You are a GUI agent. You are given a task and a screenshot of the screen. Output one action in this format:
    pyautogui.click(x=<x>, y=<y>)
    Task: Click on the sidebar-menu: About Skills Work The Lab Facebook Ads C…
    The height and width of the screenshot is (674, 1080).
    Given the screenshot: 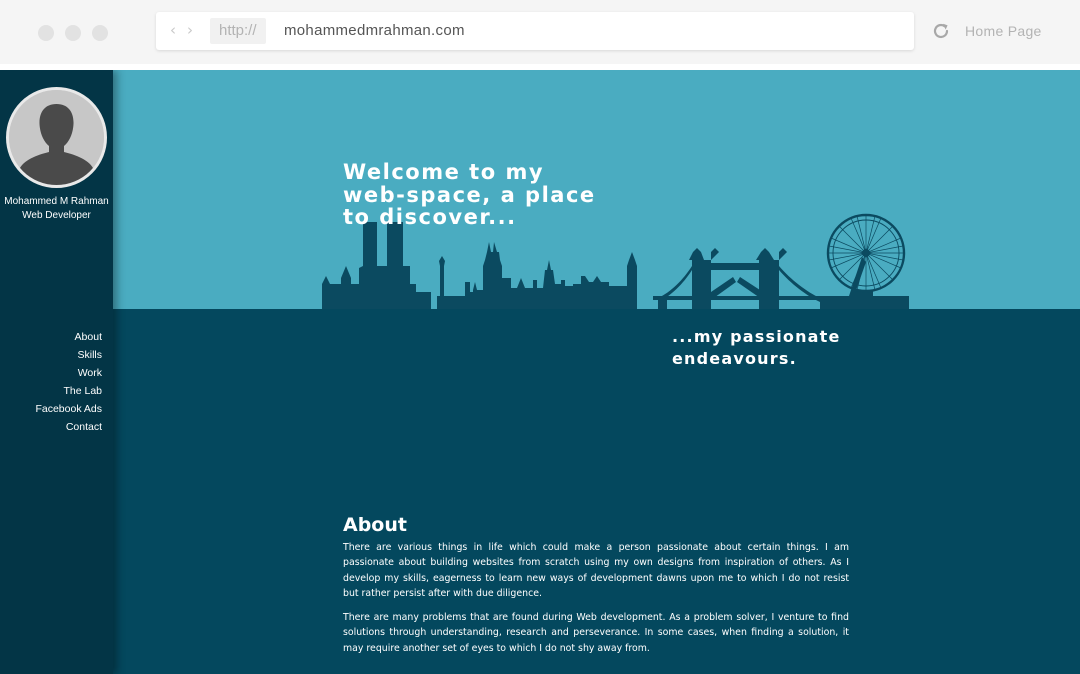 What is the action you would take?
    pyautogui.click(x=68, y=382)
    